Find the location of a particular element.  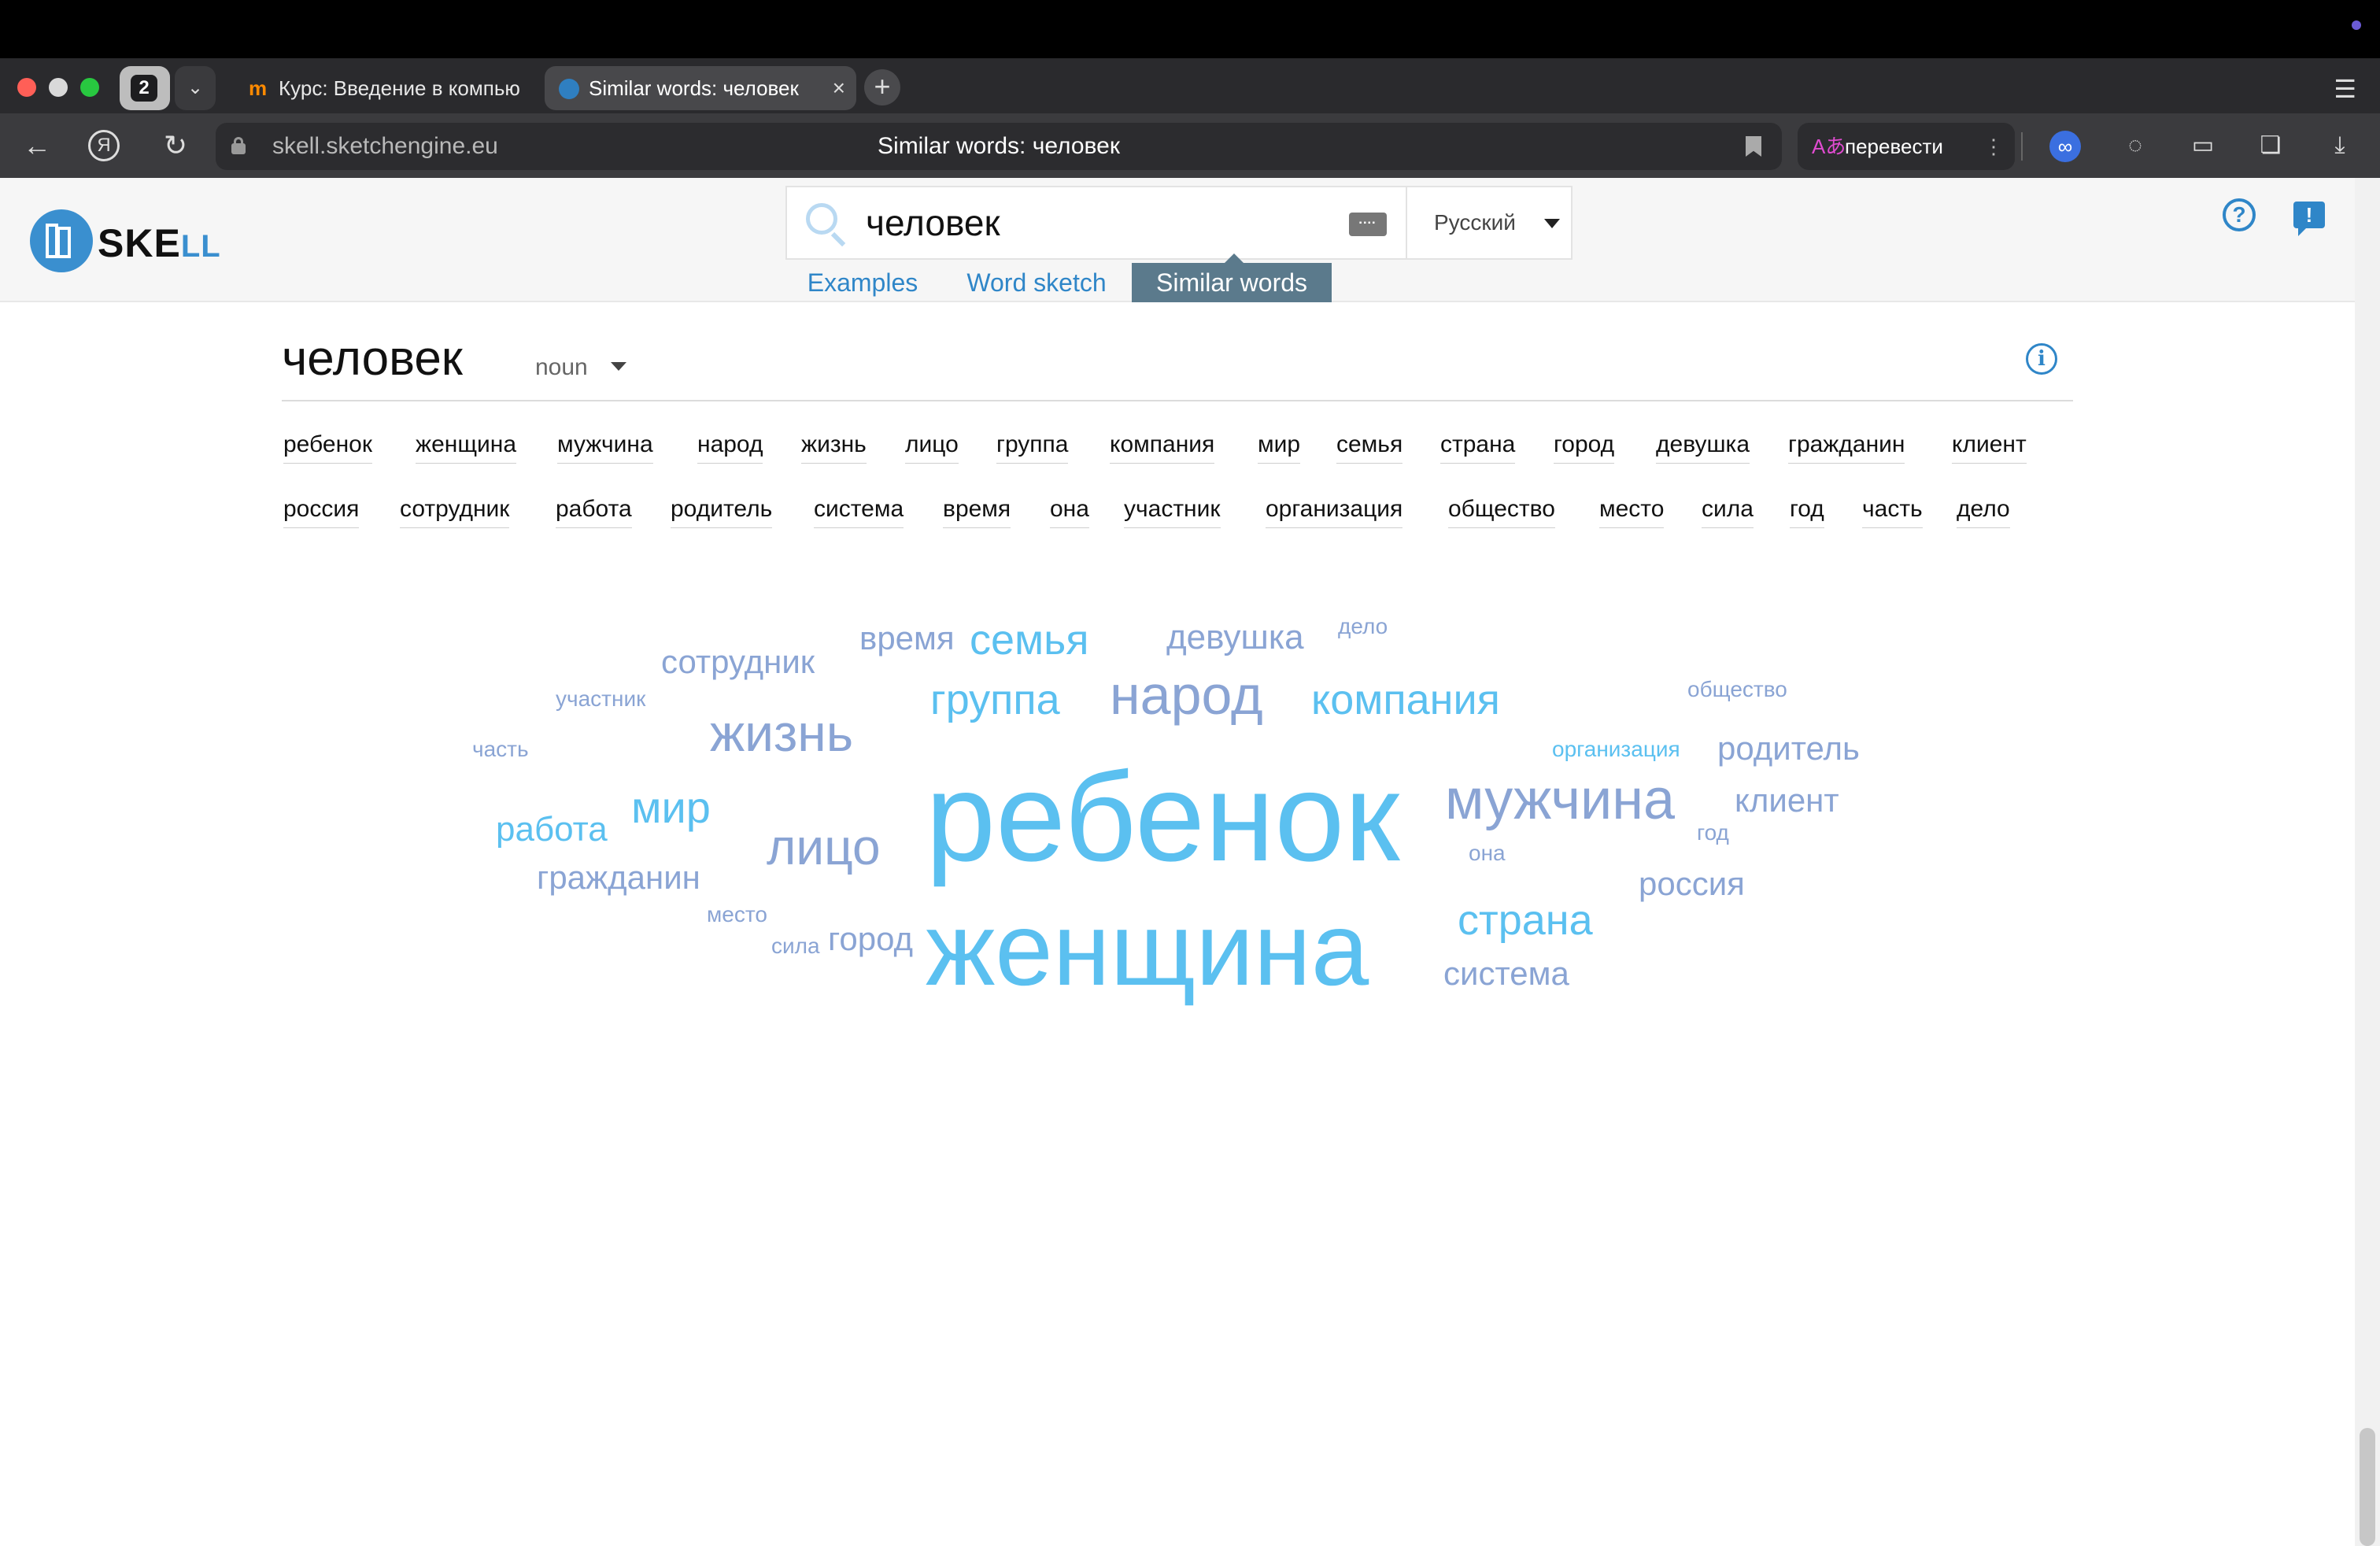

tab-course: m Курс: Введение в компью is located at coordinates (383, 88).